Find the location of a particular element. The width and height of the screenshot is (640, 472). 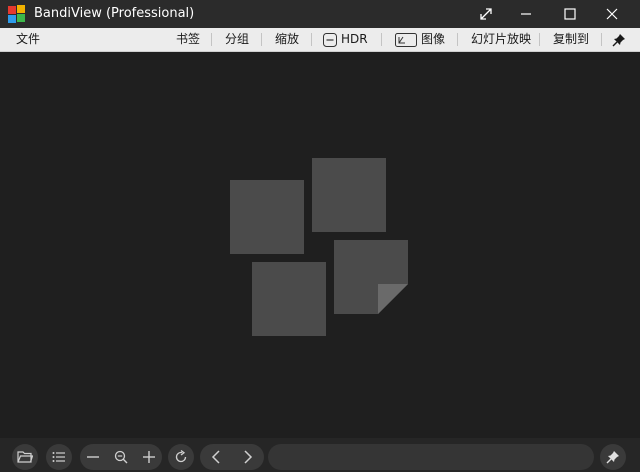

bottom-toolbar is located at coordinates (320, 455).